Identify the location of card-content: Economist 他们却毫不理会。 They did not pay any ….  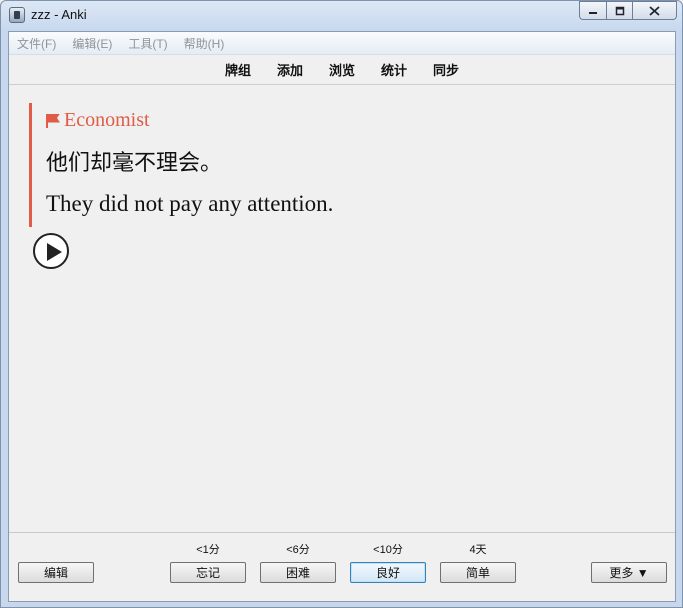
(229, 165).